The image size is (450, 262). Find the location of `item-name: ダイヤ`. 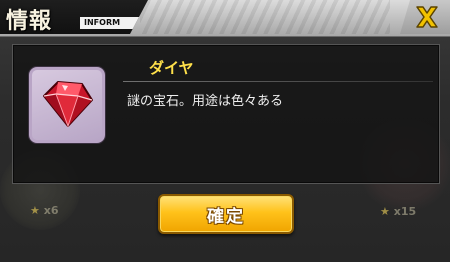

item-name: ダイヤ is located at coordinates (171, 68).